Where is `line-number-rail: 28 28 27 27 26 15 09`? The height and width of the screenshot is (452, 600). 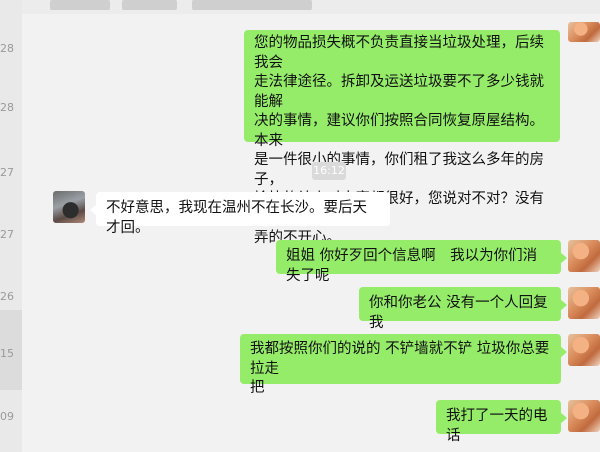
line-number-rail: 28 28 27 27 26 15 09 is located at coordinates (11, 226).